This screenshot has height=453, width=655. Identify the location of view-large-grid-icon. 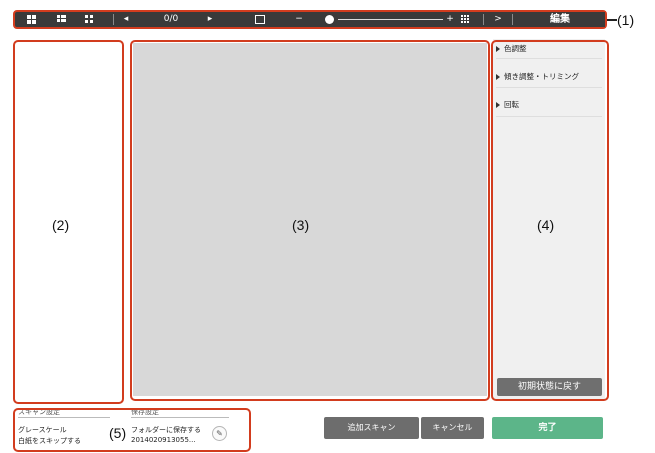
(32, 19).